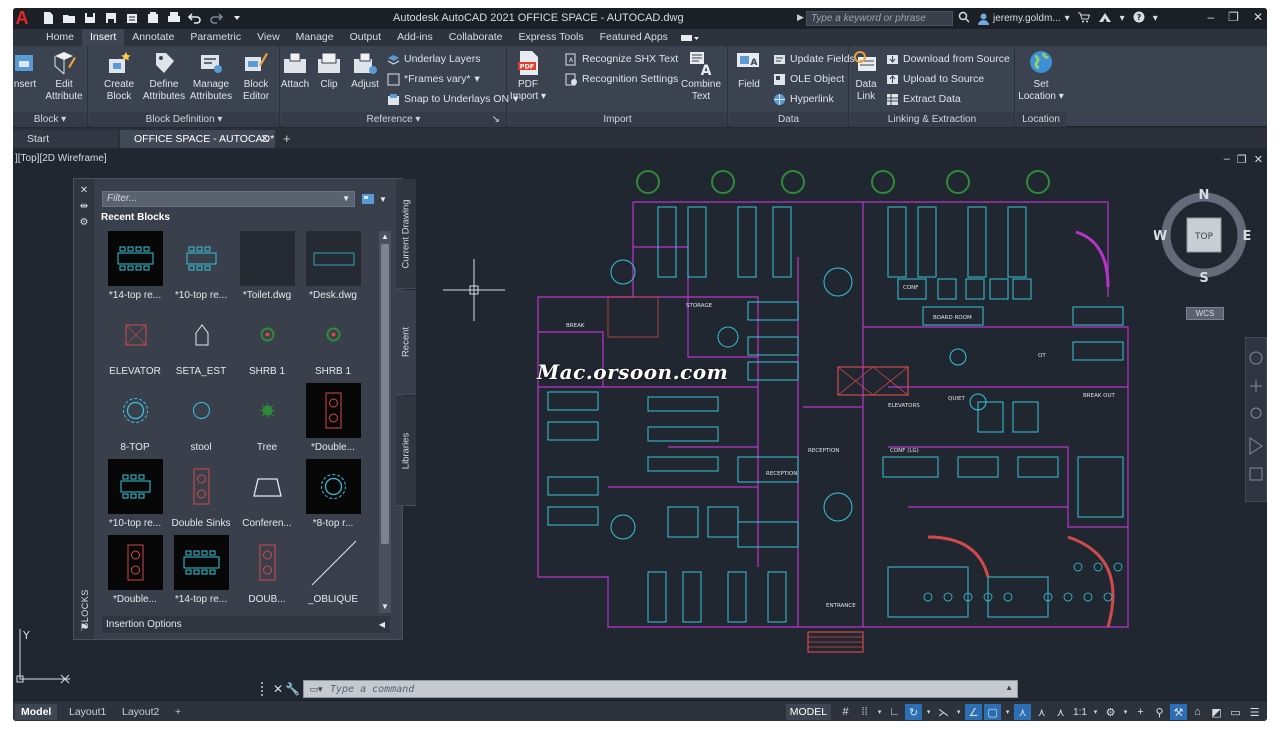 The width and height of the screenshot is (1280, 734). Describe the element at coordinates (267, 345) in the screenshot. I see `block-item-shrub: SHRB 1` at that location.